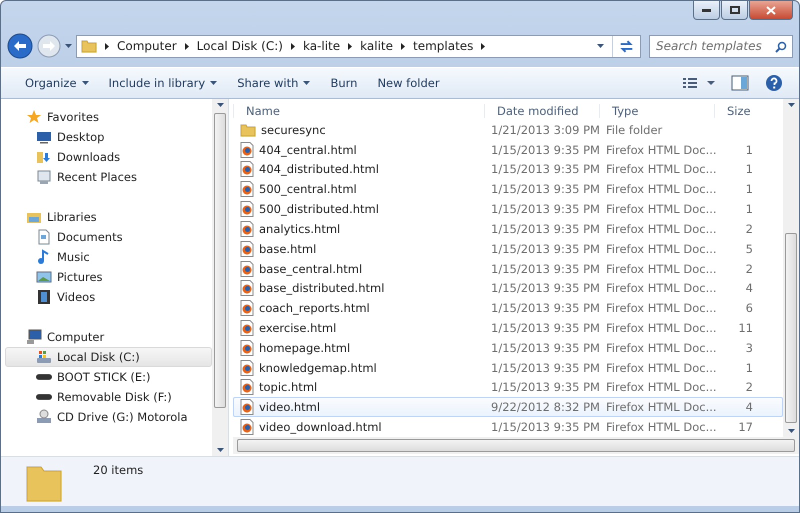  Describe the element at coordinates (108, 117) in the screenshot. I see `nav-group-header: Favorites` at that location.